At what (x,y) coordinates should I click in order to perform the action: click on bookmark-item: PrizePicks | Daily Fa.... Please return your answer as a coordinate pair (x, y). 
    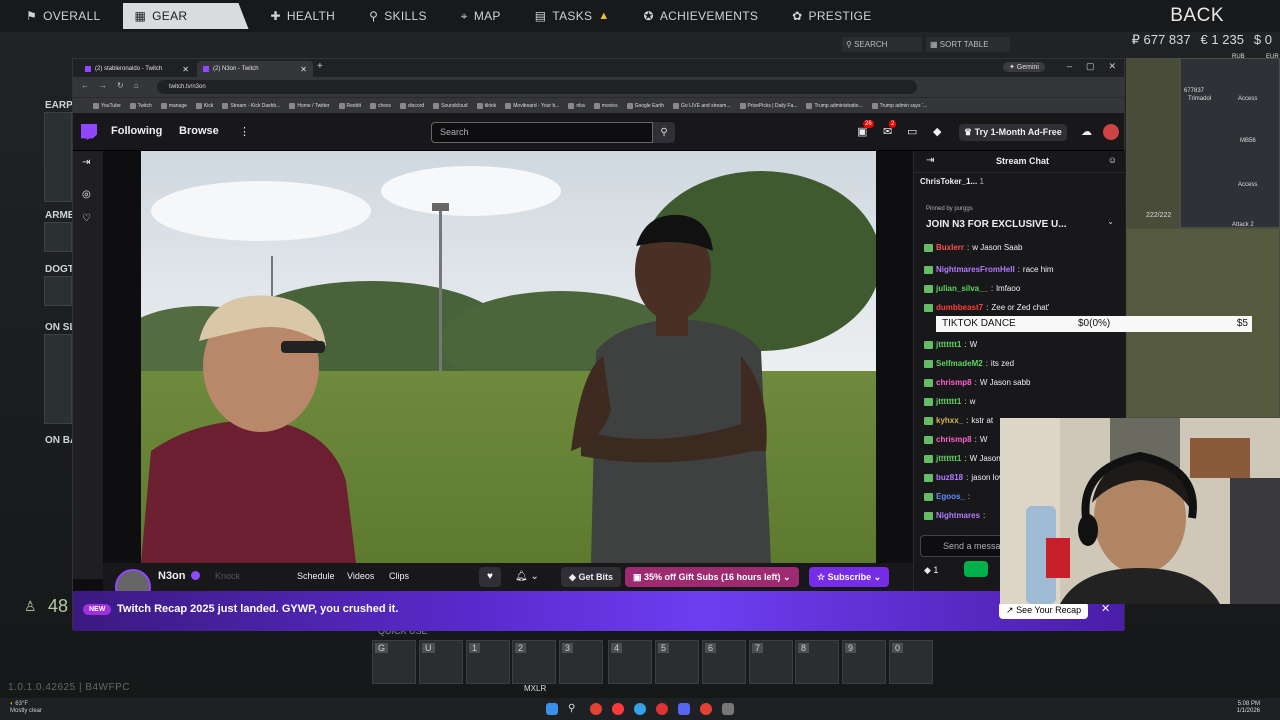
    Looking at the image, I should click on (768, 105).